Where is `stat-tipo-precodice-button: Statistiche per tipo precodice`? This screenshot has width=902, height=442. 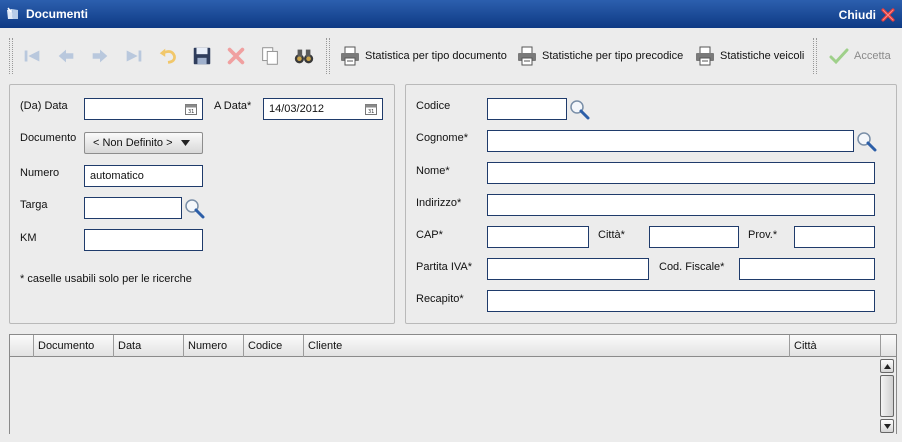
stat-tipo-precodice-button: Statistiche per tipo precodice is located at coordinates (599, 56).